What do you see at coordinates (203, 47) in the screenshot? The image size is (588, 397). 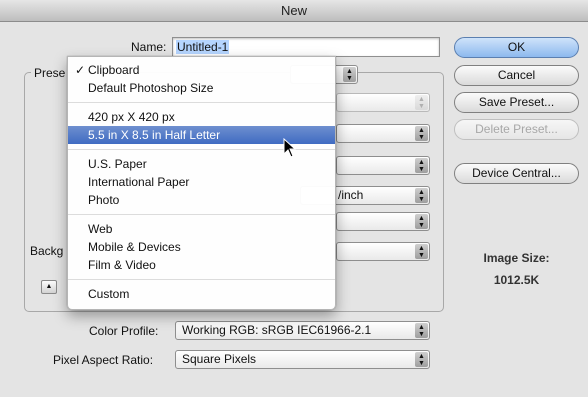 I see `name-value: Untitled-1` at bounding box center [203, 47].